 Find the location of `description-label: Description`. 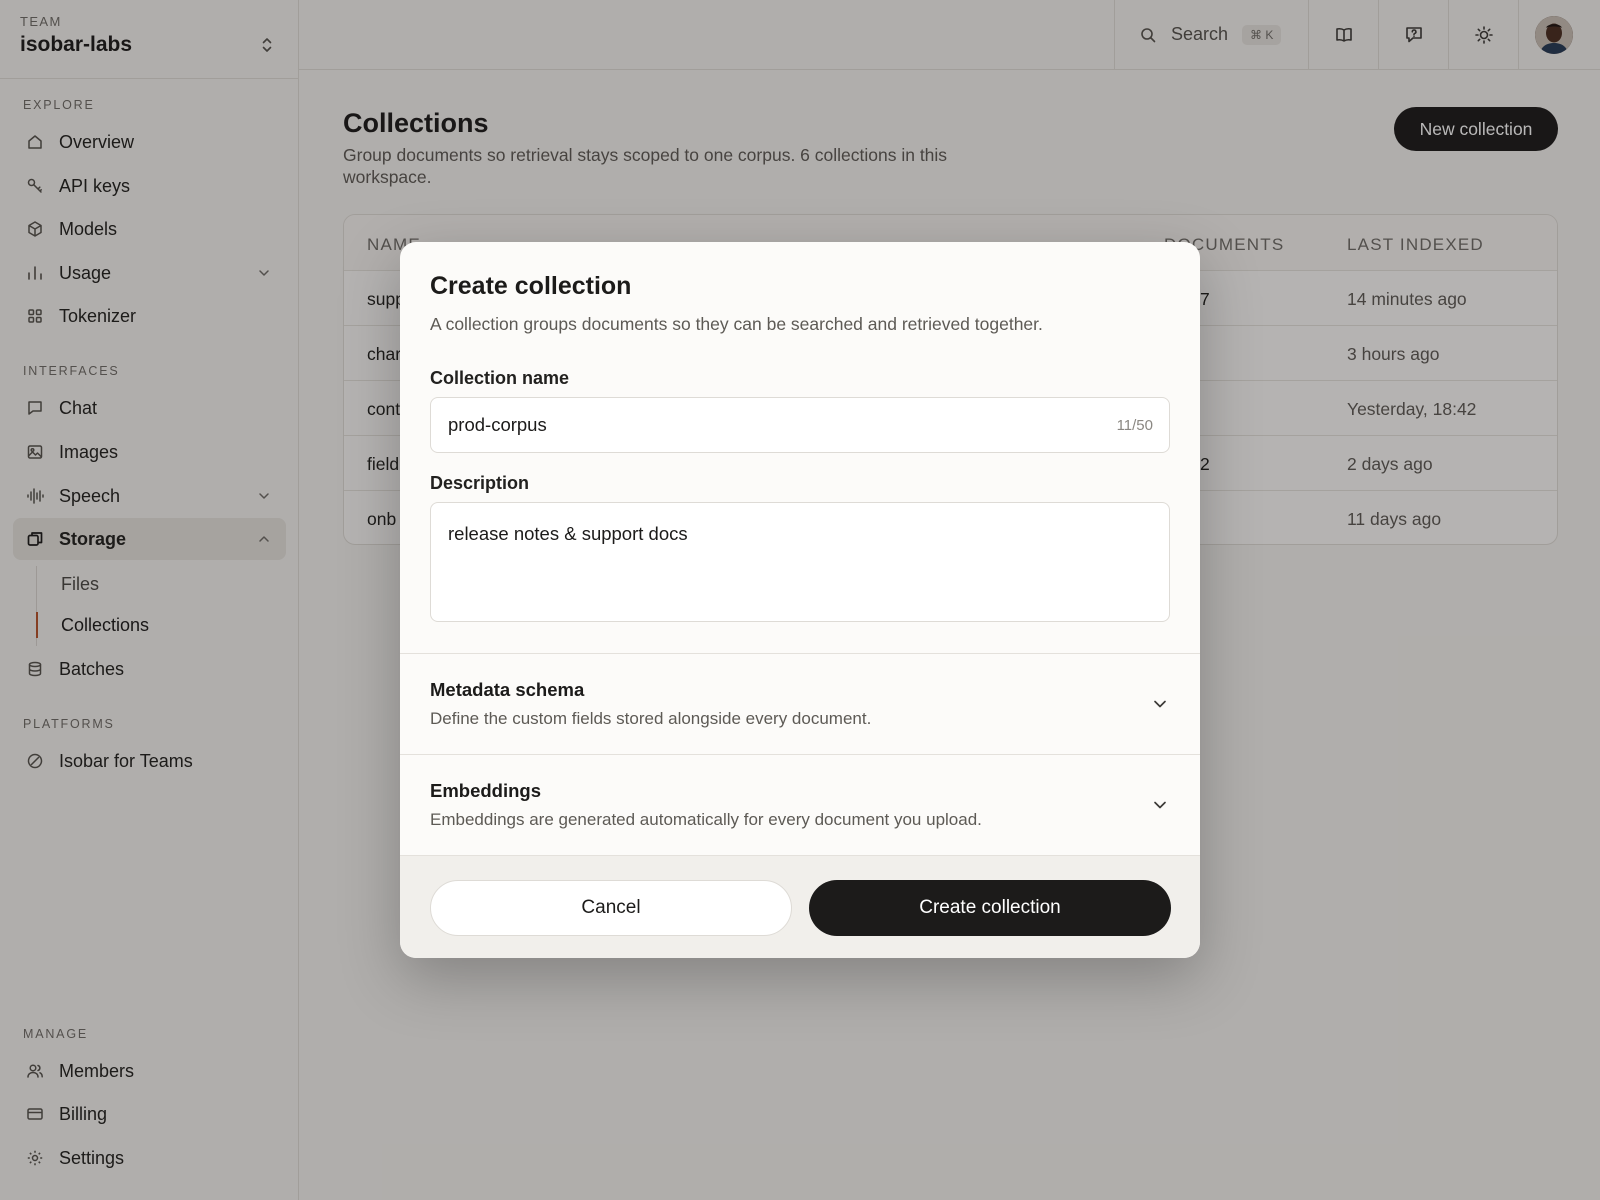

description-label: Description is located at coordinates (480, 483).